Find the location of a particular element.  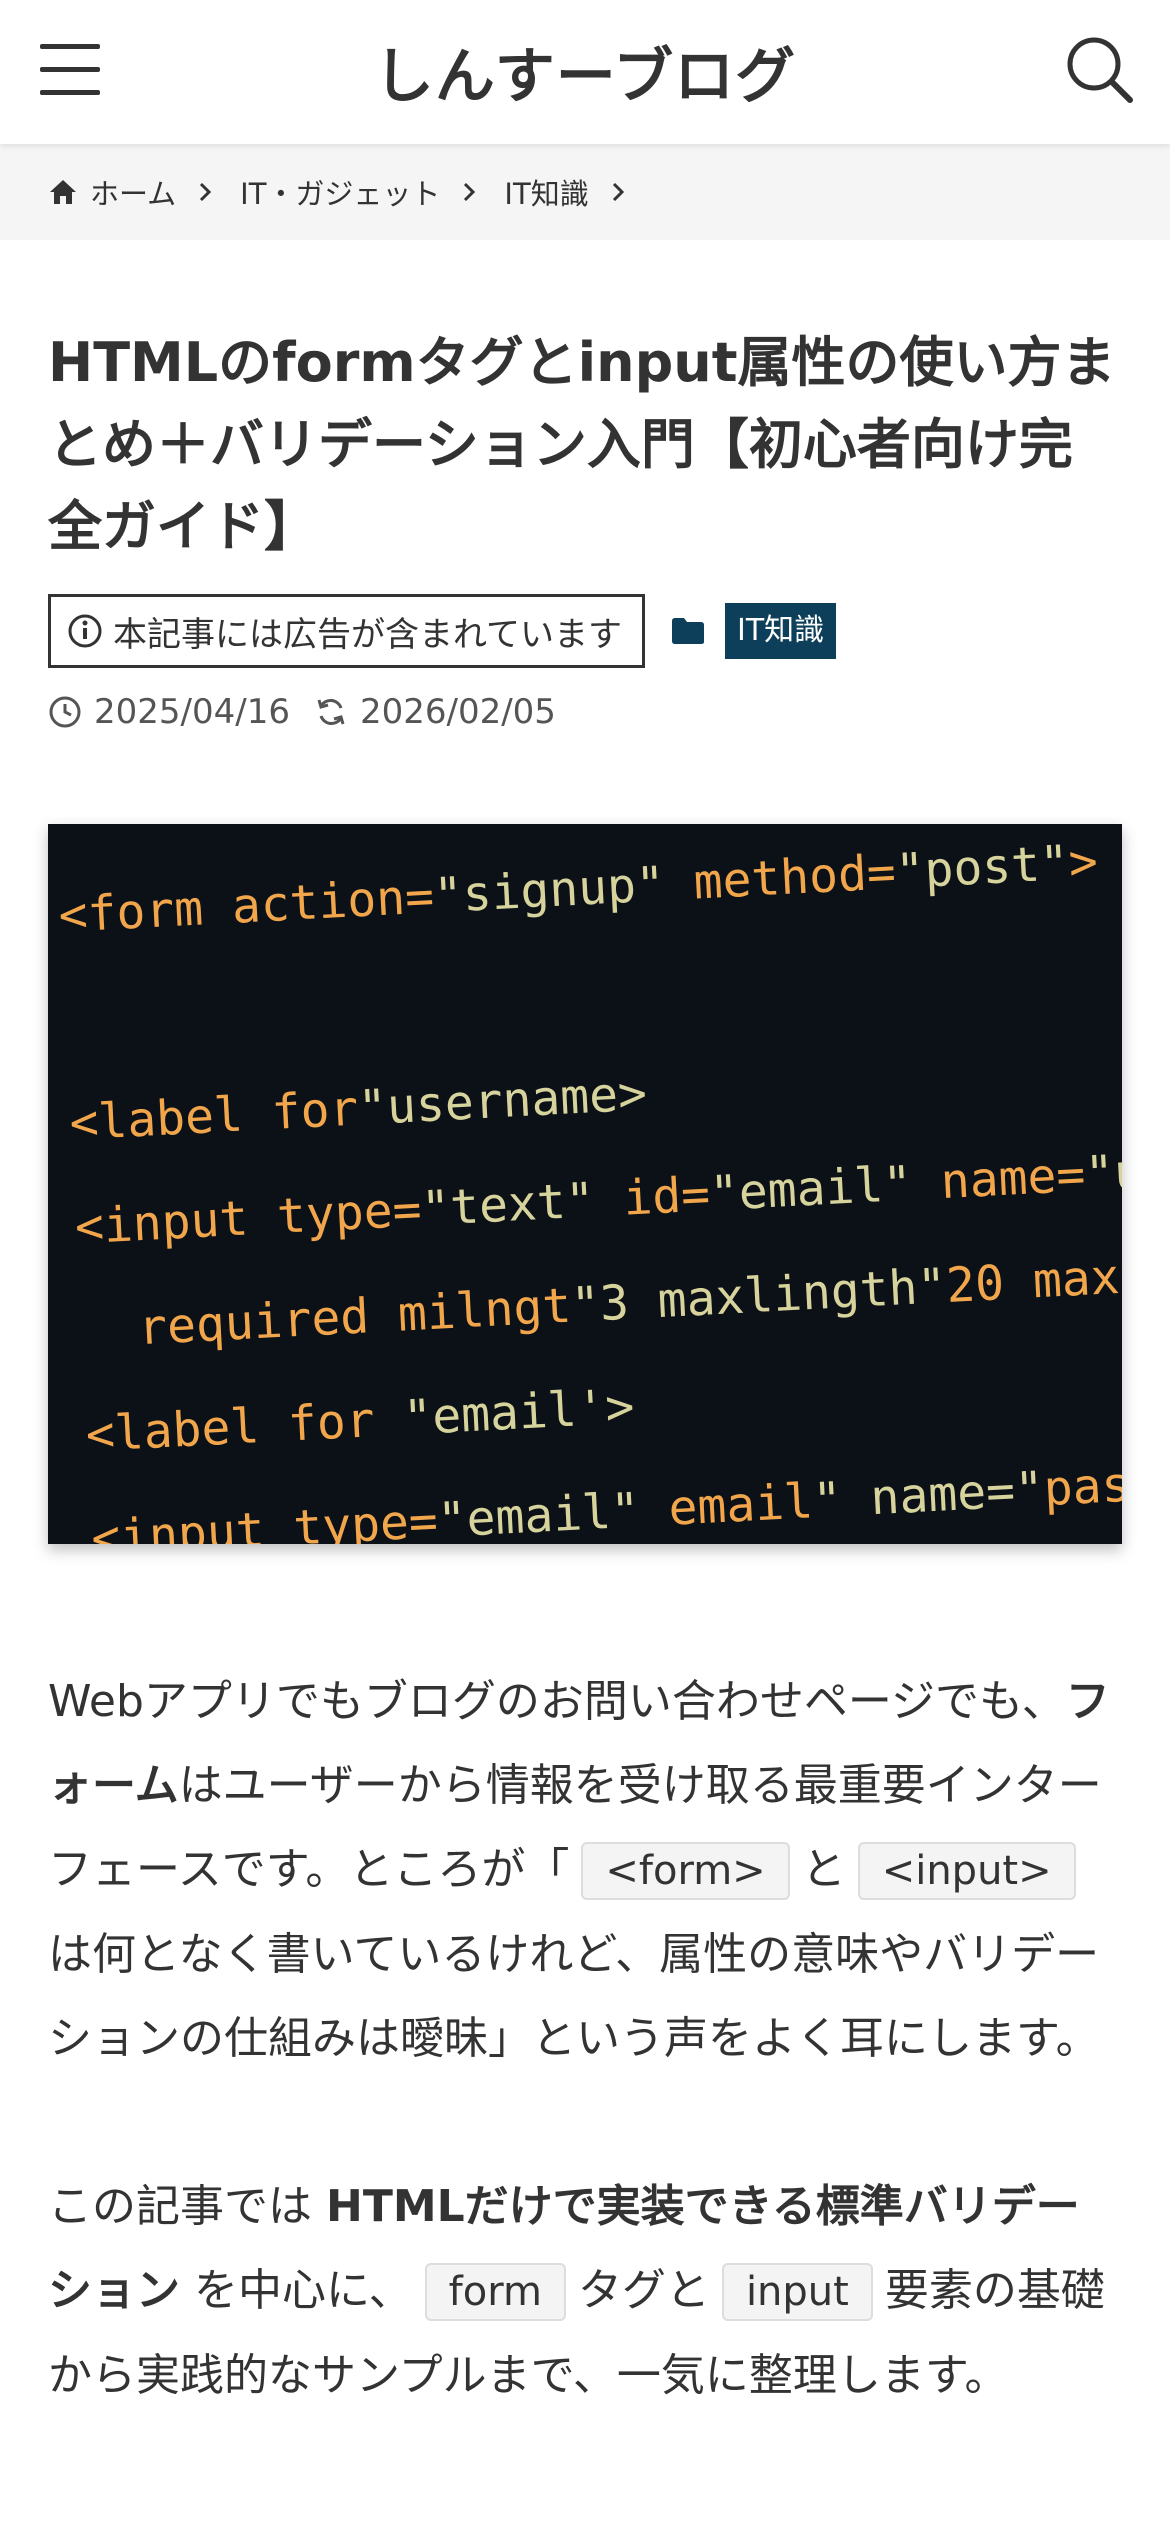

meta-row: 本記事には広告が含まれています IT知識 is located at coordinates (585, 631).